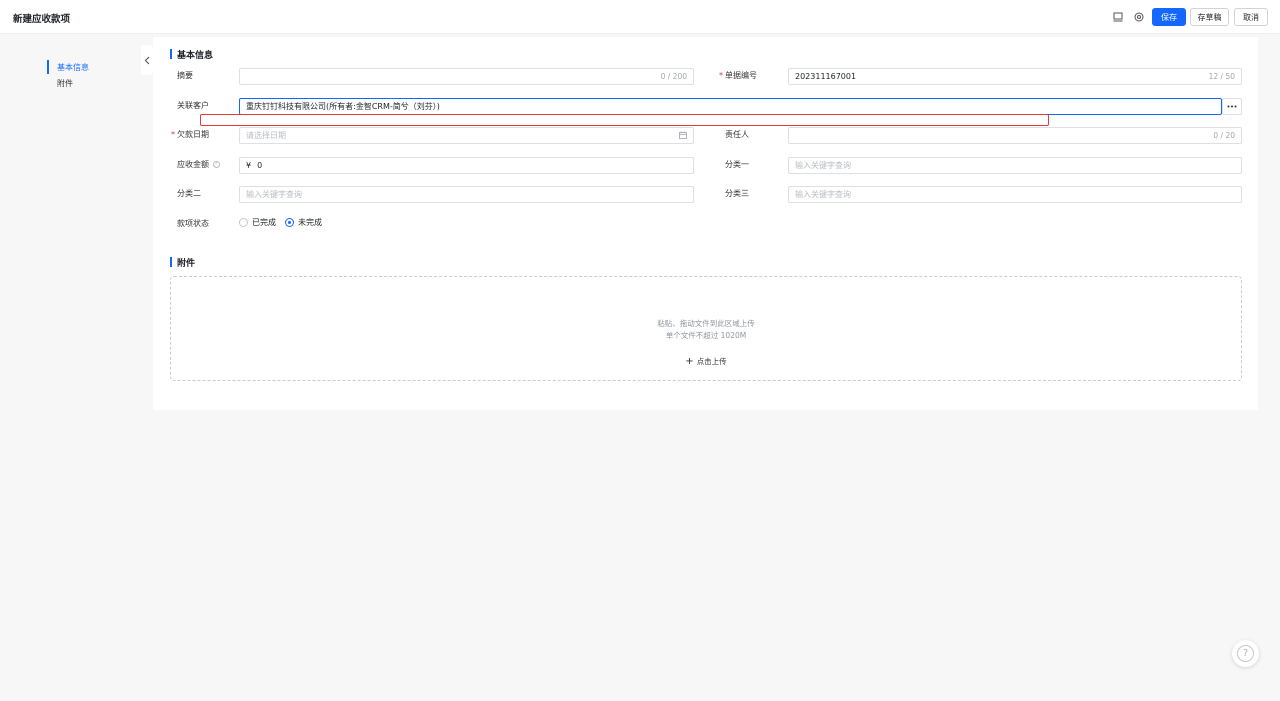 The width and height of the screenshot is (1280, 701). What do you see at coordinates (826, 76) in the screenshot?
I see `doc-no-value: 202311167001` at bounding box center [826, 76].